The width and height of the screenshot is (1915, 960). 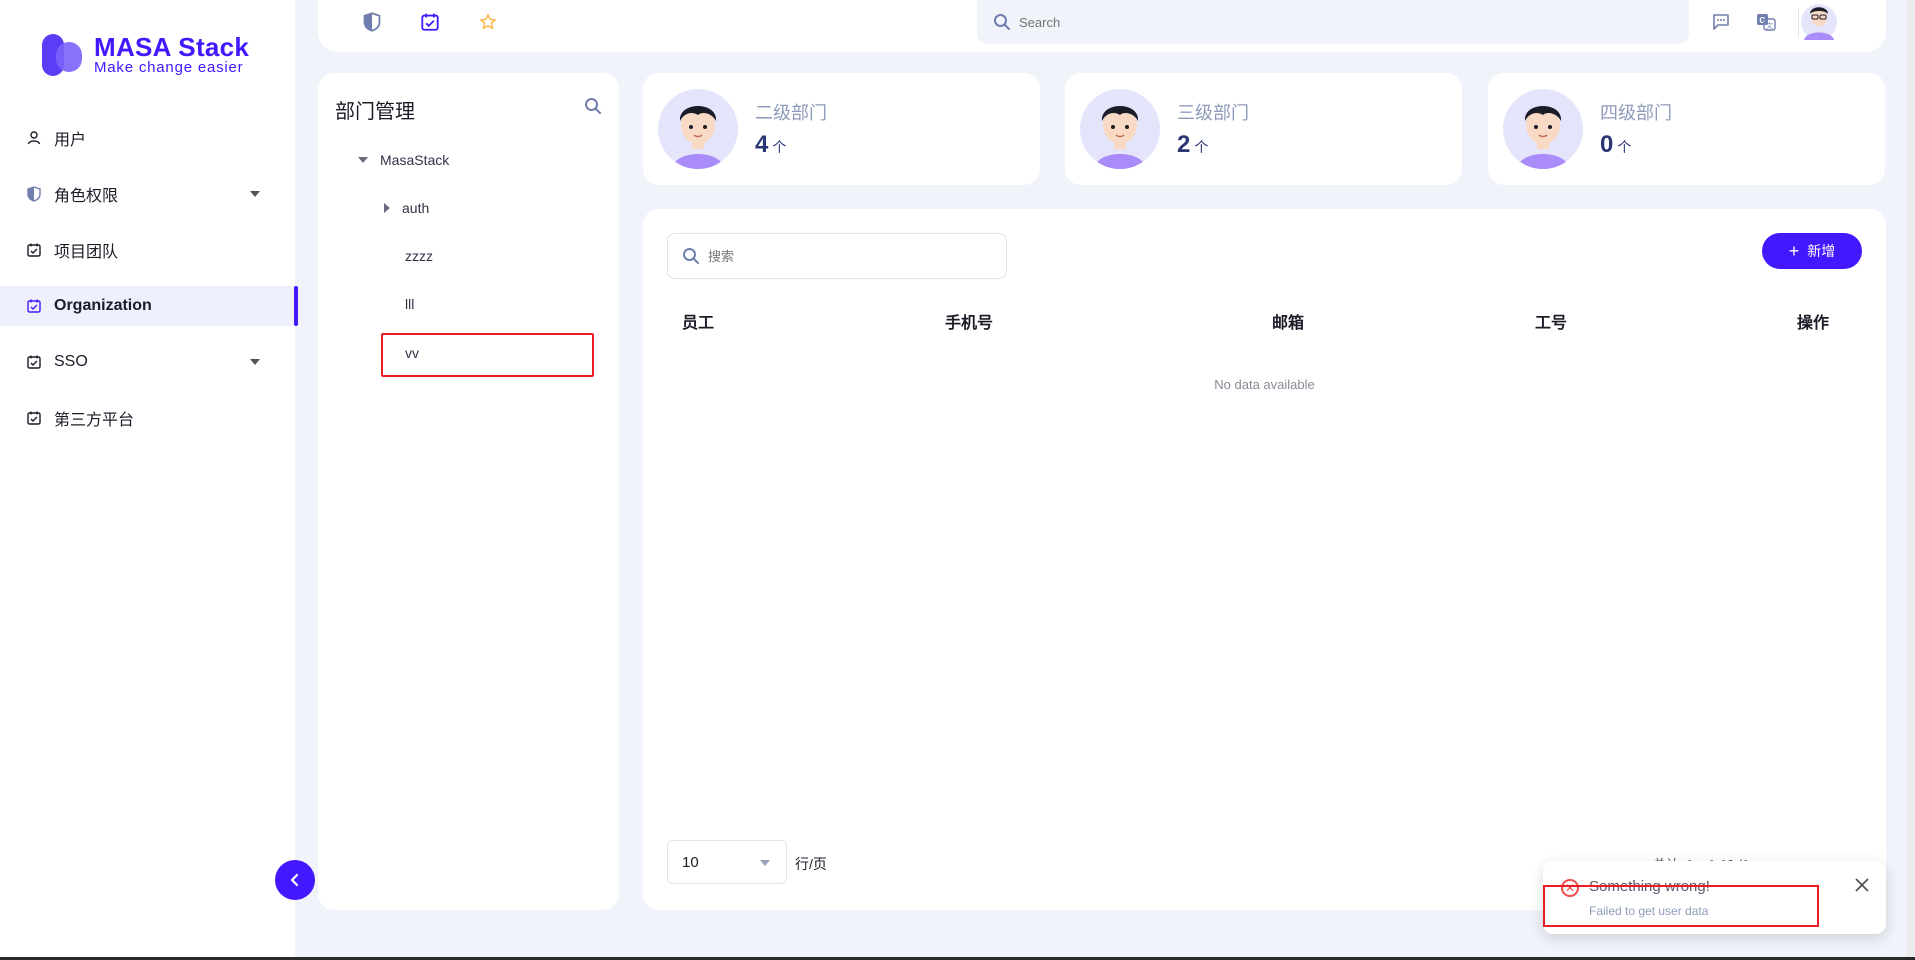 I want to click on sidebar-item-third-party: 第三方平台, so click(x=149, y=418).